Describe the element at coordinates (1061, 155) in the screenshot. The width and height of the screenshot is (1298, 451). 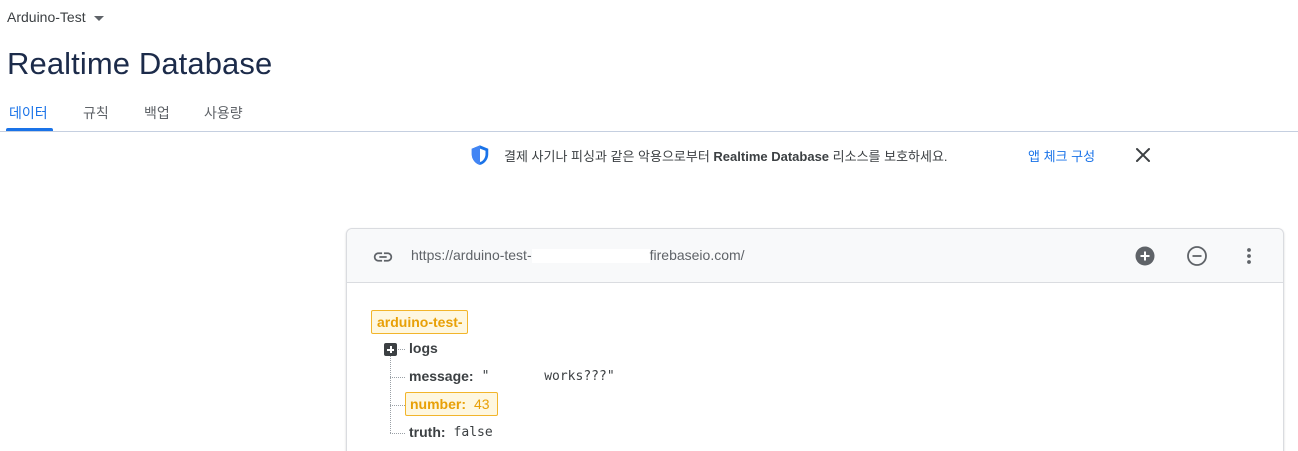
I see `configure-app-check-link: 앱 체크 구성` at that location.